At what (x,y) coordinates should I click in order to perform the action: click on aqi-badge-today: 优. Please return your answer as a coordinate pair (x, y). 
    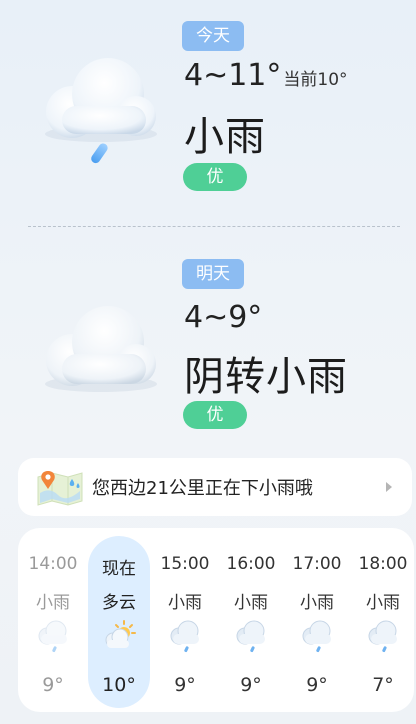
    Looking at the image, I should click on (215, 177).